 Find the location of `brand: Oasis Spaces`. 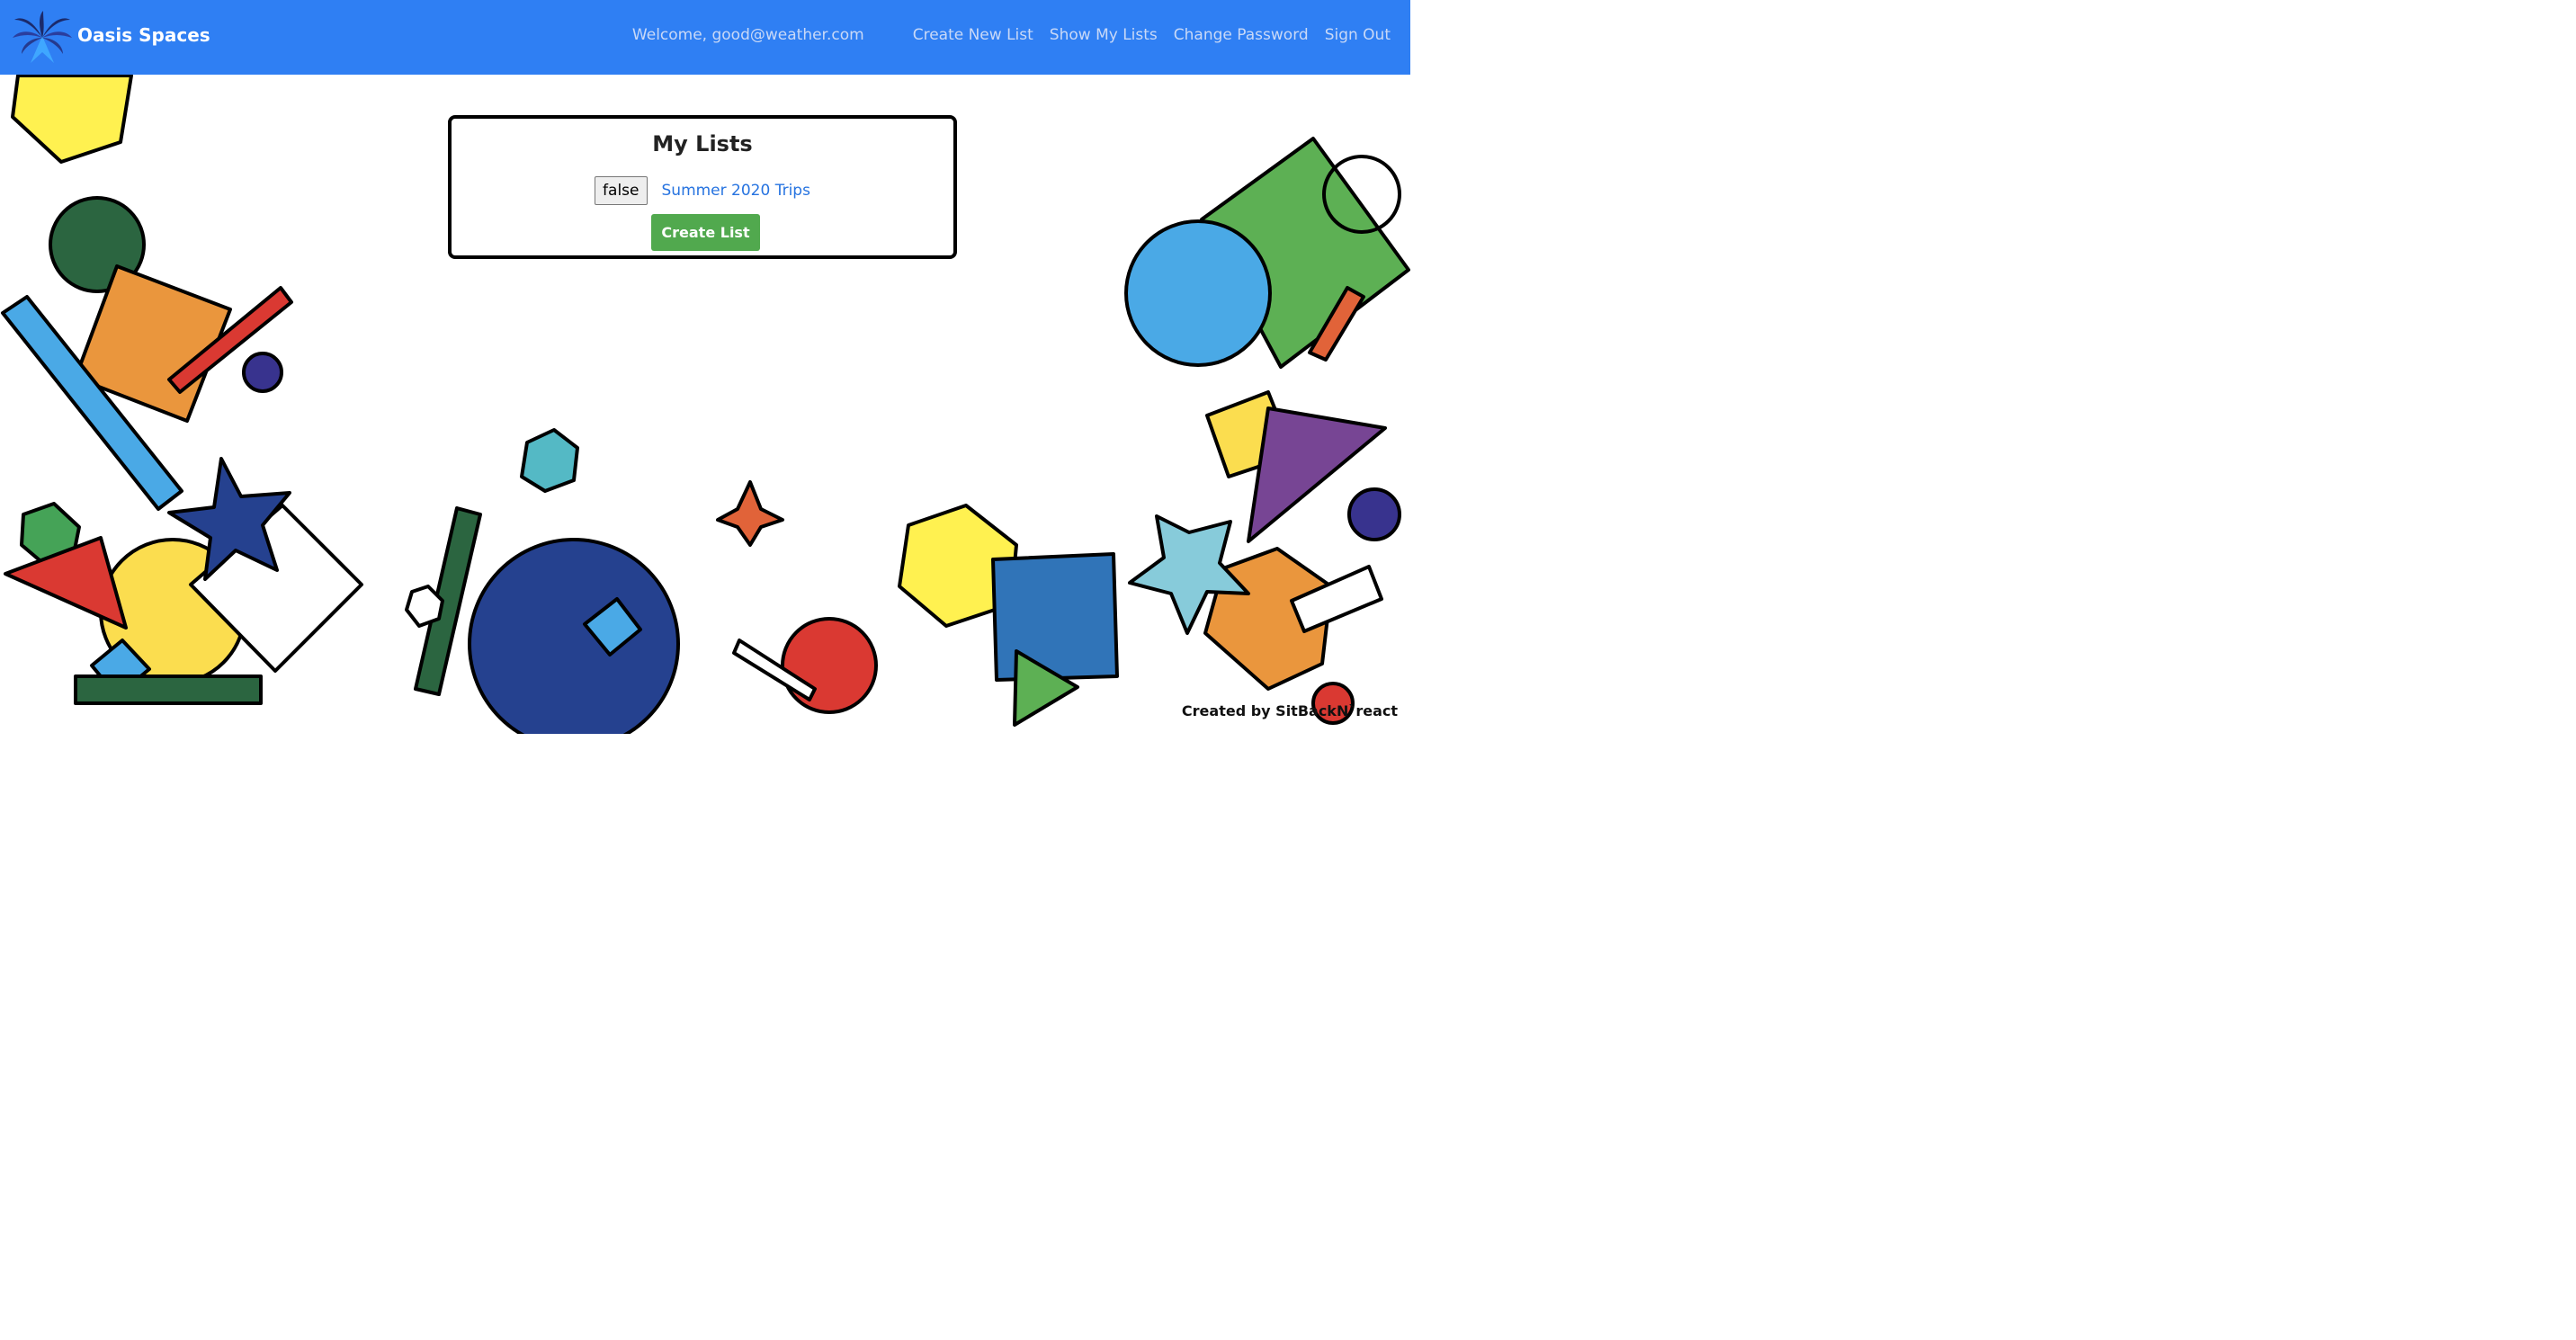

brand: Oasis Spaces is located at coordinates (111, 37).